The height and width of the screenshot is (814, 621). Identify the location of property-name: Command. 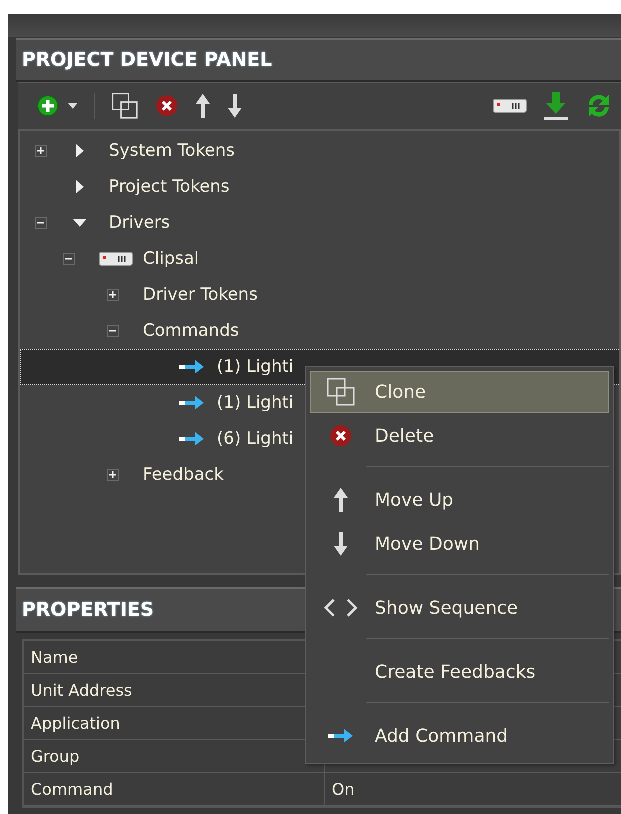
(72, 789).